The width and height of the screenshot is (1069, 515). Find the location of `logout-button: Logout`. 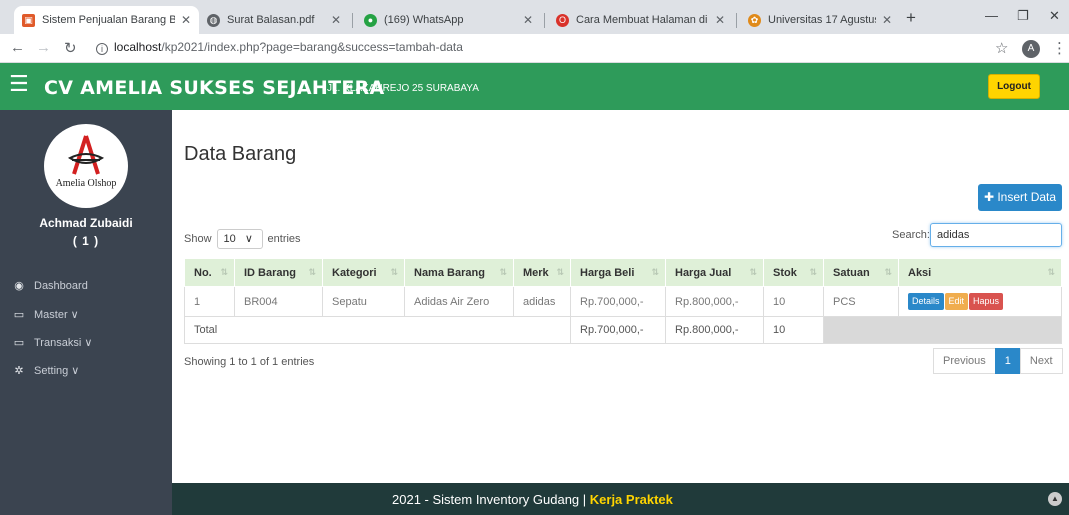

logout-button: Logout is located at coordinates (1014, 86).